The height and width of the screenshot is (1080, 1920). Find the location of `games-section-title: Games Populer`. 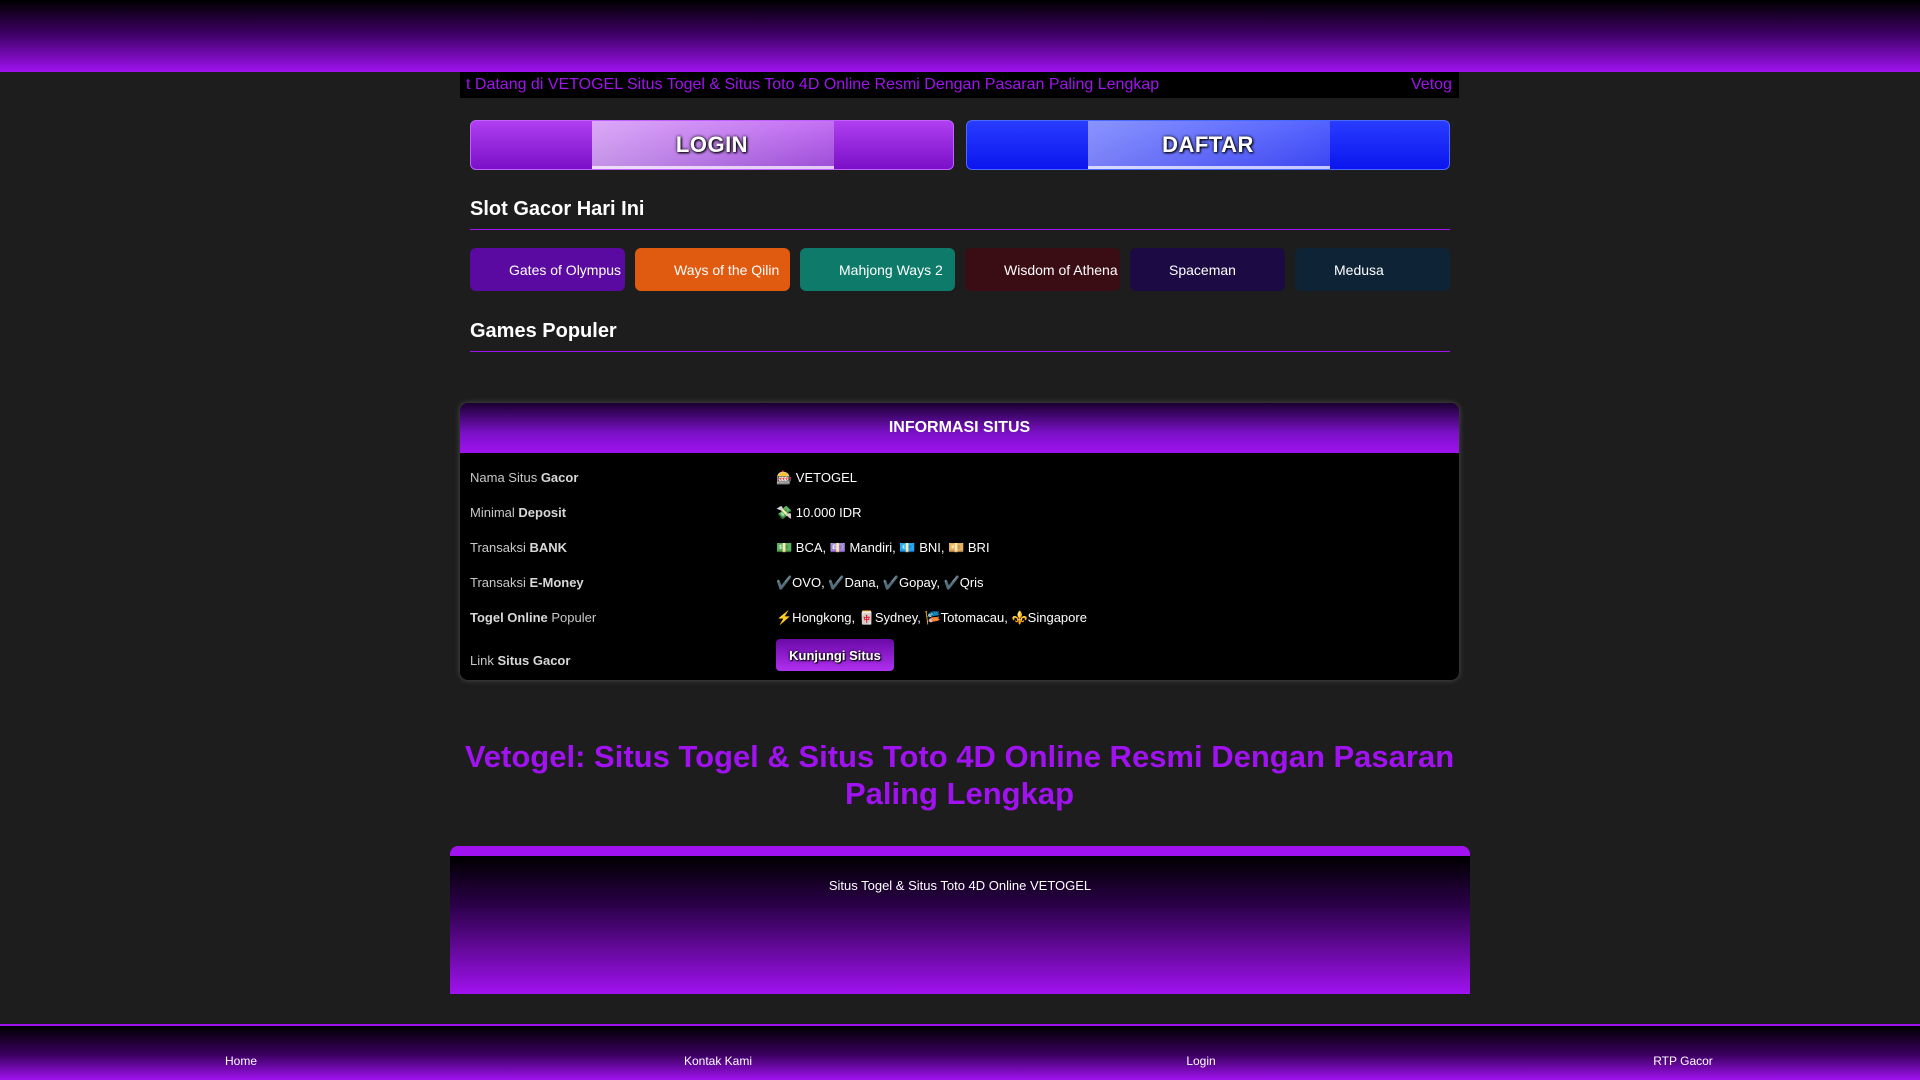

games-section-title: Games Populer is located at coordinates (960, 336).